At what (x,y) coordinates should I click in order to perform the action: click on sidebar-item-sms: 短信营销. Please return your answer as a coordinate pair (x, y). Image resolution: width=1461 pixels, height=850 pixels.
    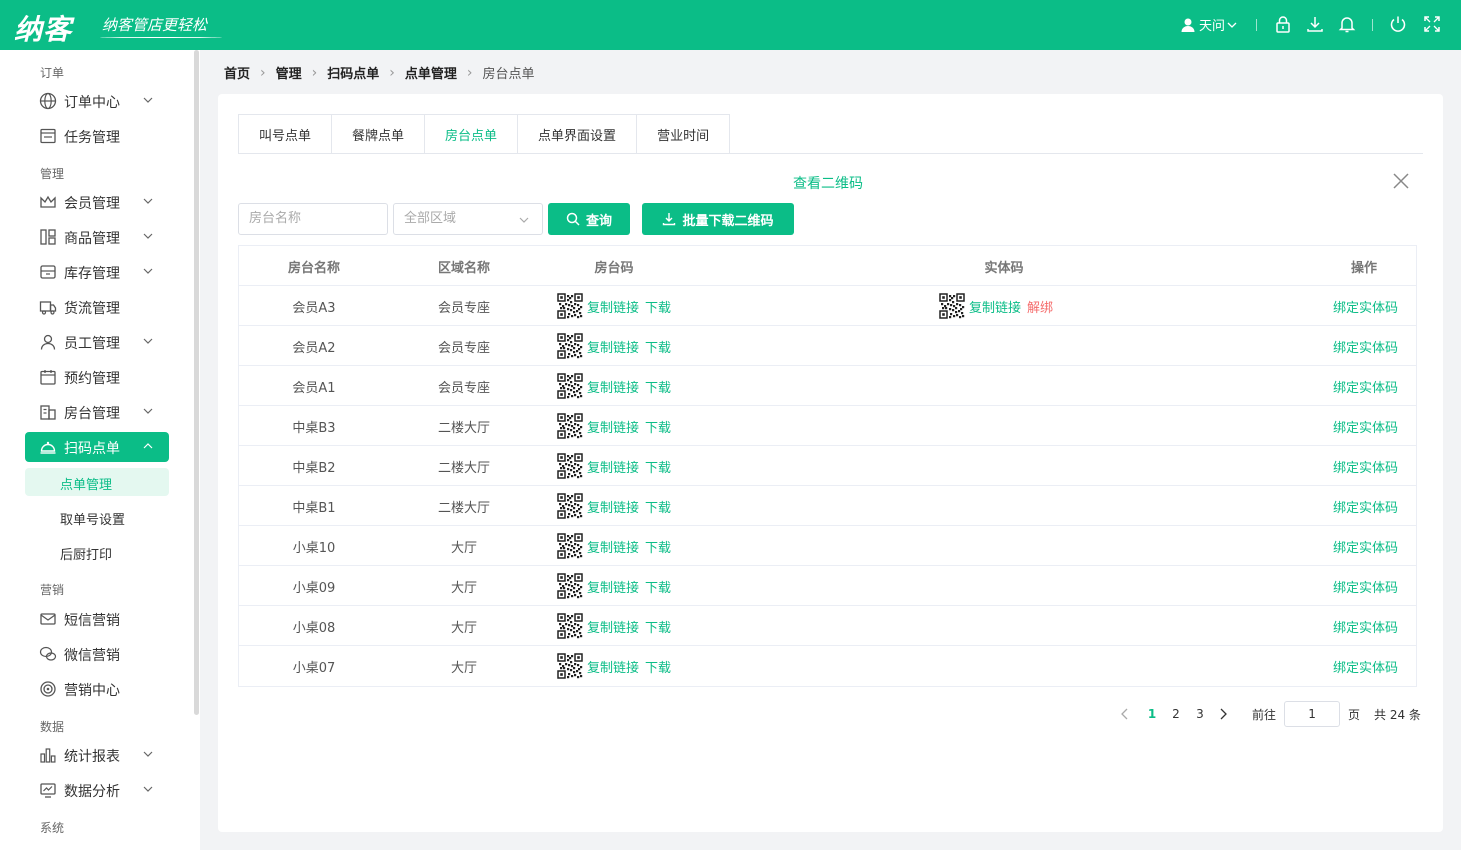
    Looking at the image, I should click on (97, 619).